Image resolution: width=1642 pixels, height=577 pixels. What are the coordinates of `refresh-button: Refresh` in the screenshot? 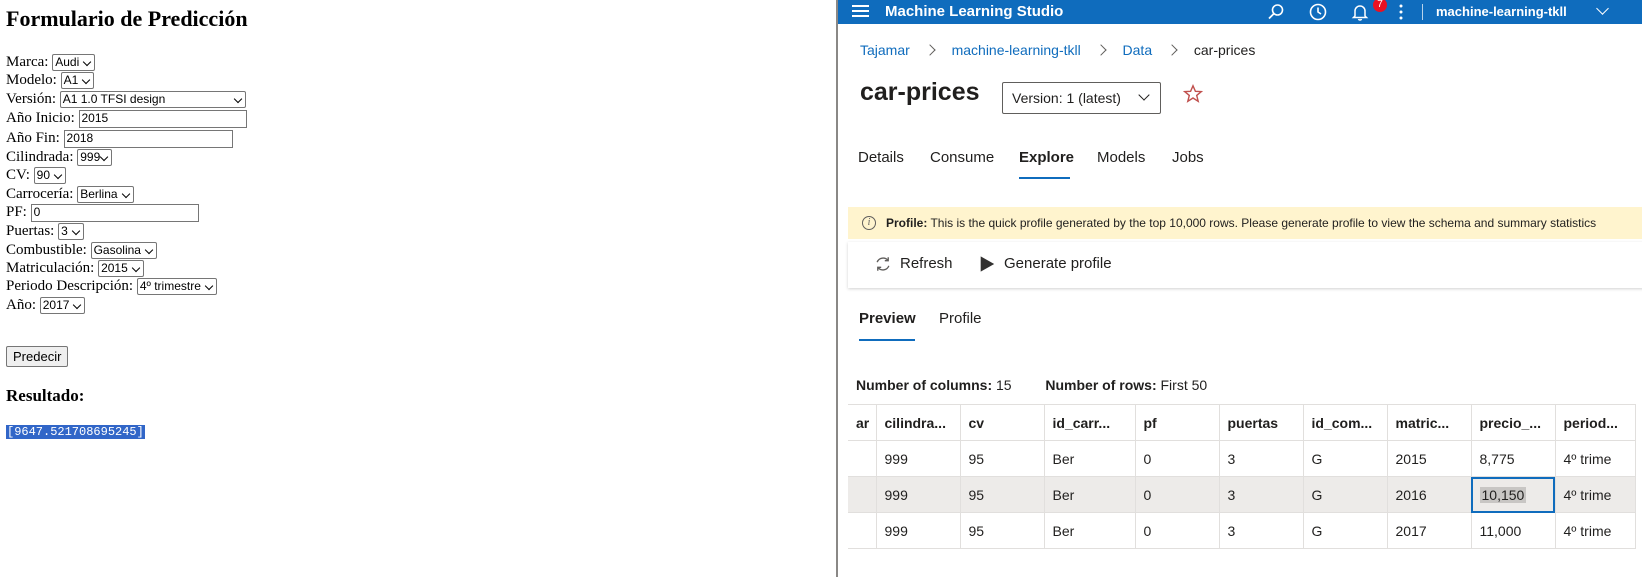 It's located at (913, 264).